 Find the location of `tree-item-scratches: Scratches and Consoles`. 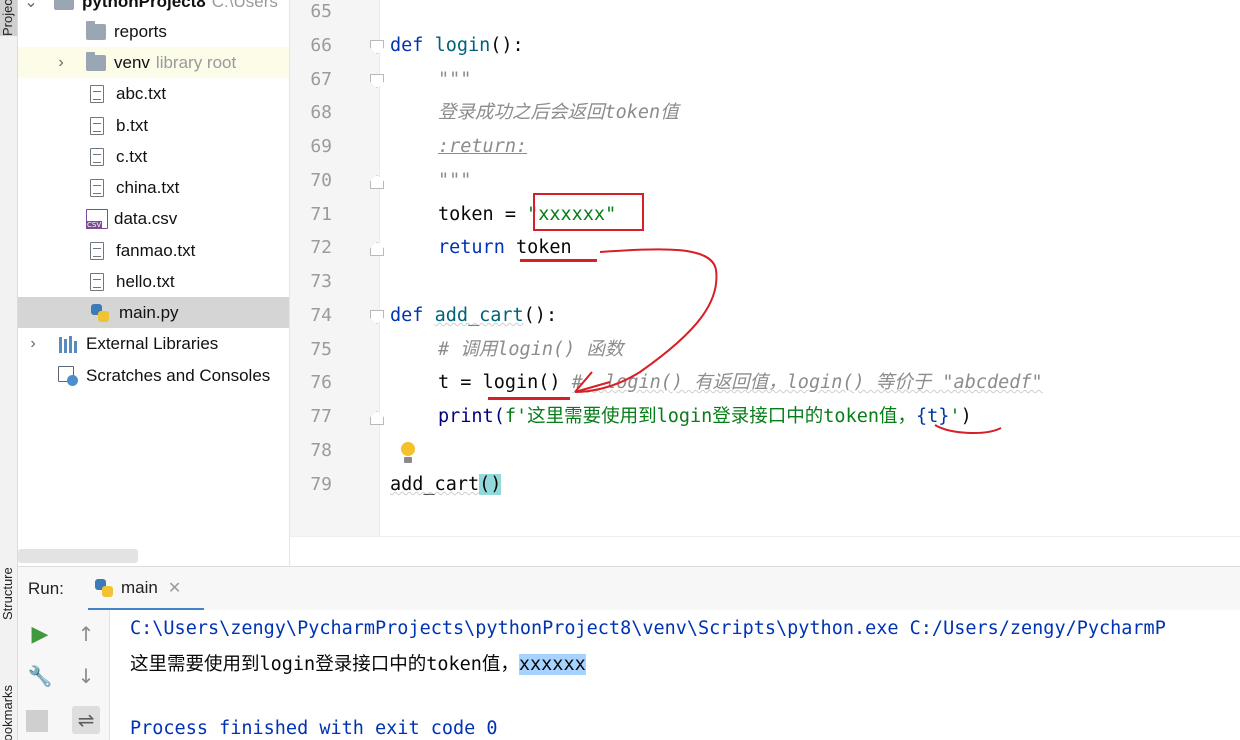

tree-item-scratches: Scratches and Consoles is located at coordinates (153, 375).